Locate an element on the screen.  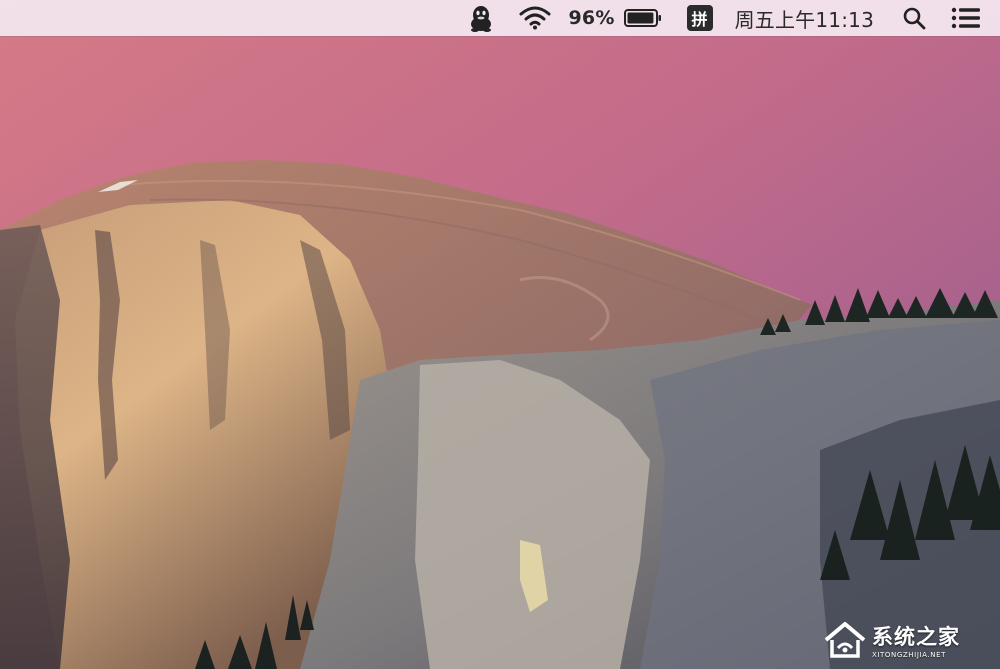
input-method-label: 拼 is located at coordinates (699, 18).